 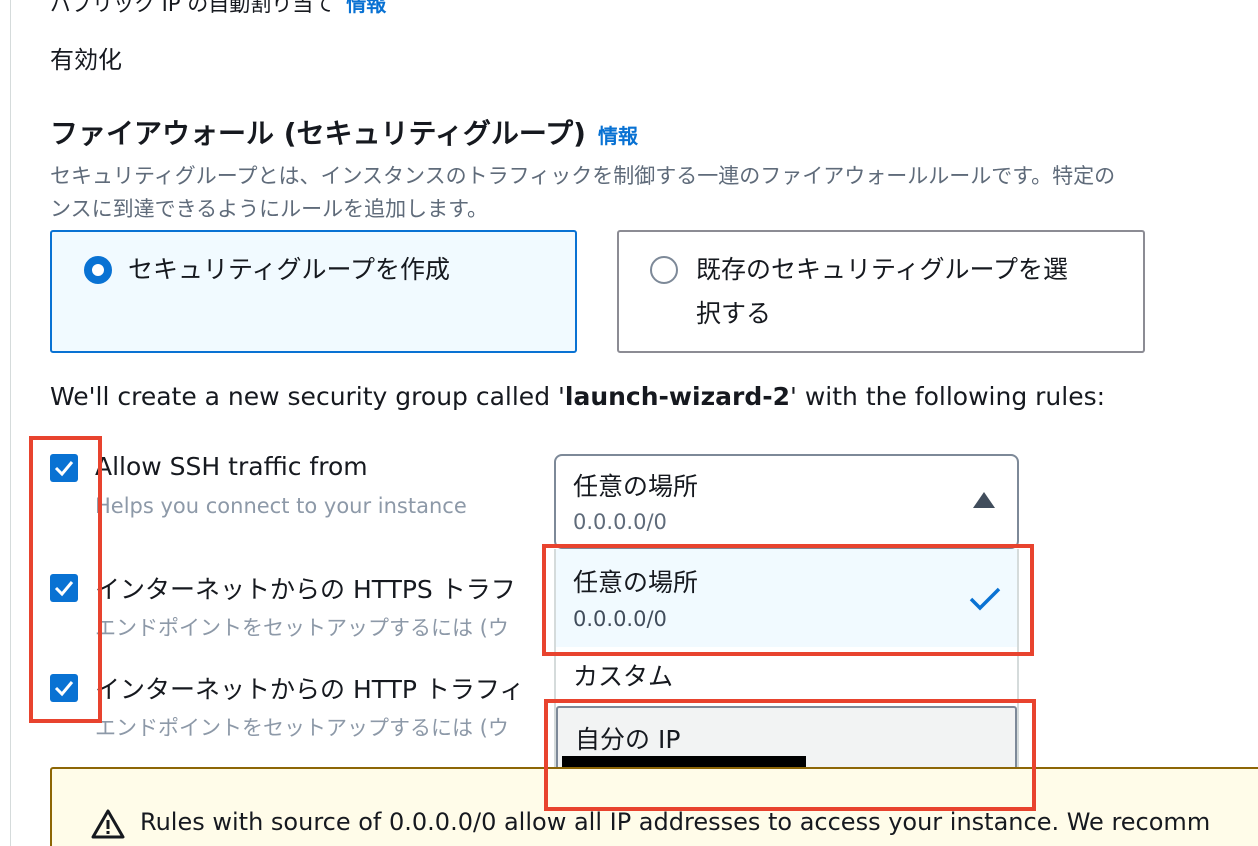 What do you see at coordinates (882, 292) in the screenshot?
I see `existing-security-group-label: 既存のセキュリティグループを選 択する` at bounding box center [882, 292].